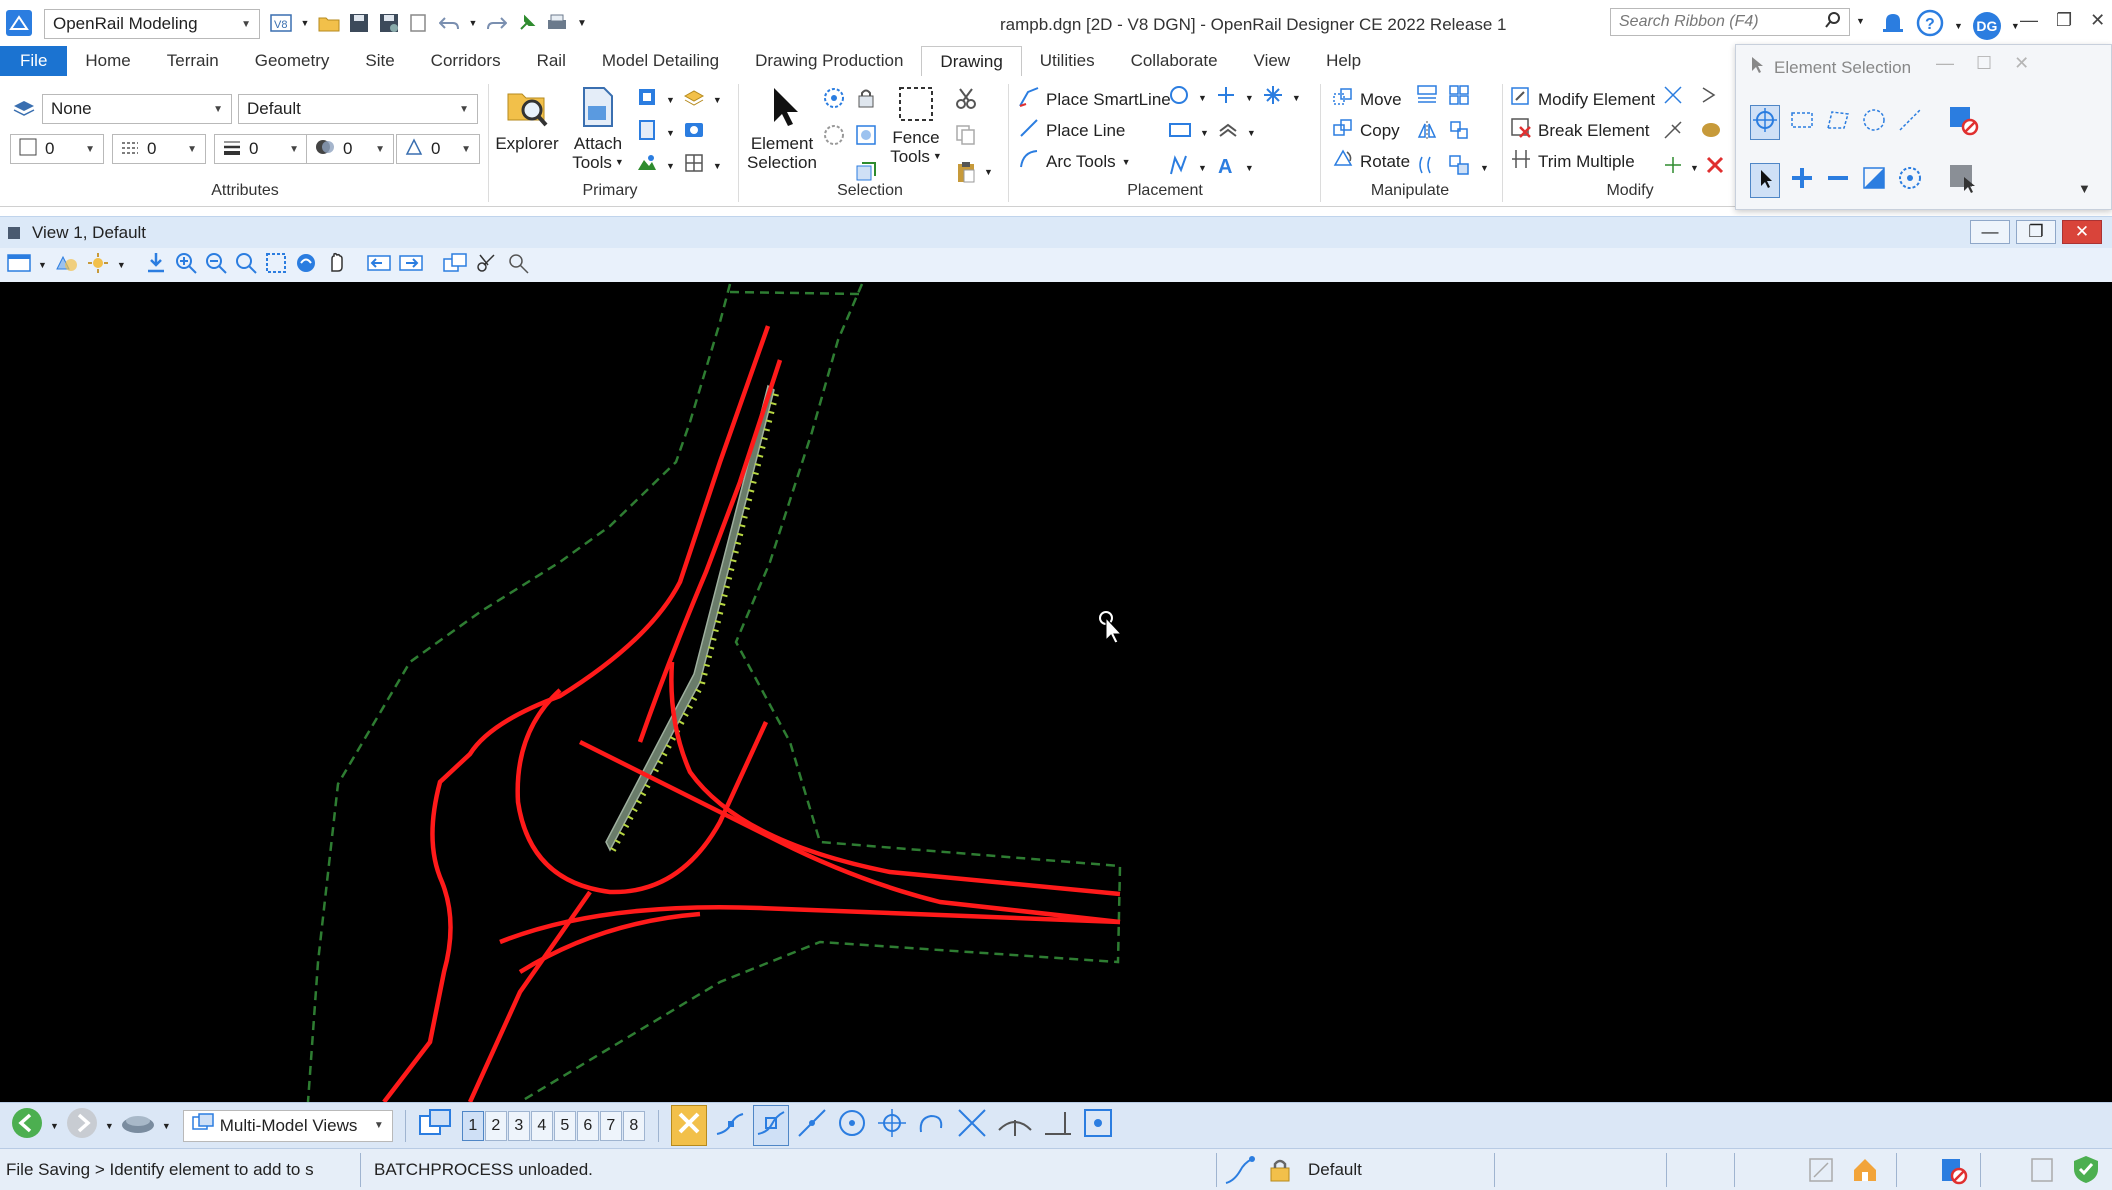 Image resolution: width=2112 pixels, height=1190 pixels. I want to click on color-dropdown: 0 ▼, so click(57, 149).